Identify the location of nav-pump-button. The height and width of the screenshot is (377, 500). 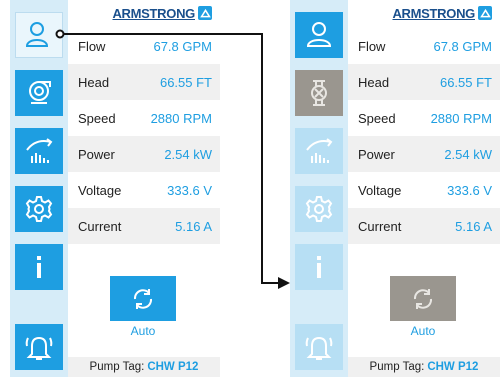
(39, 93).